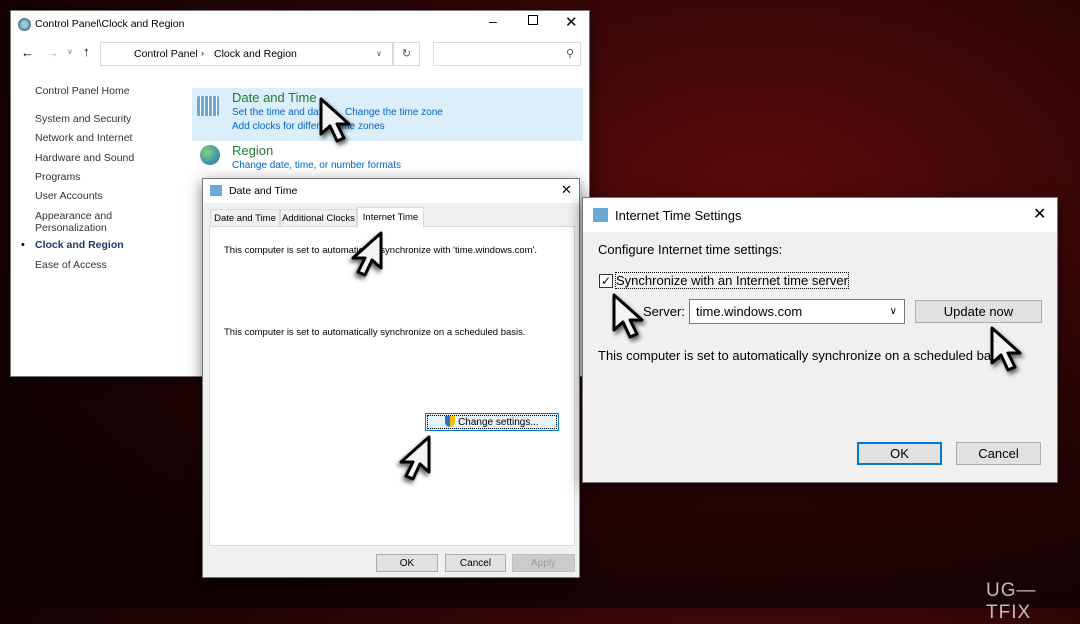  Describe the element at coordinates (732, 280) in the screenshot. I see `sync-label: Synchronize with an Internet time server` at that location.